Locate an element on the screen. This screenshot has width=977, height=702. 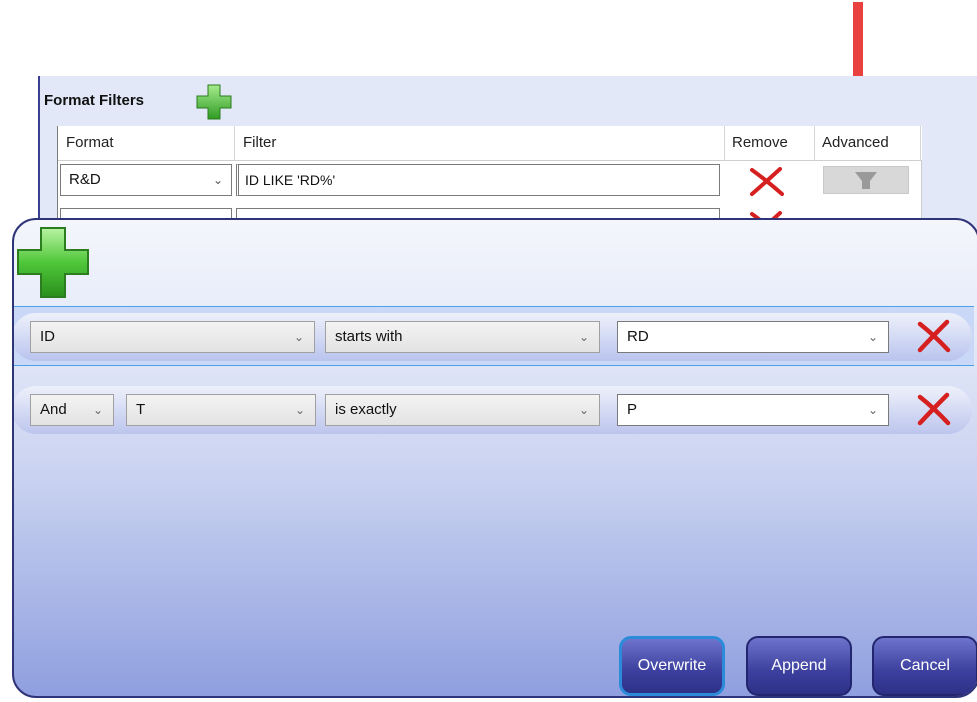
connector-select-value: And is located at coordinates (53, 409).